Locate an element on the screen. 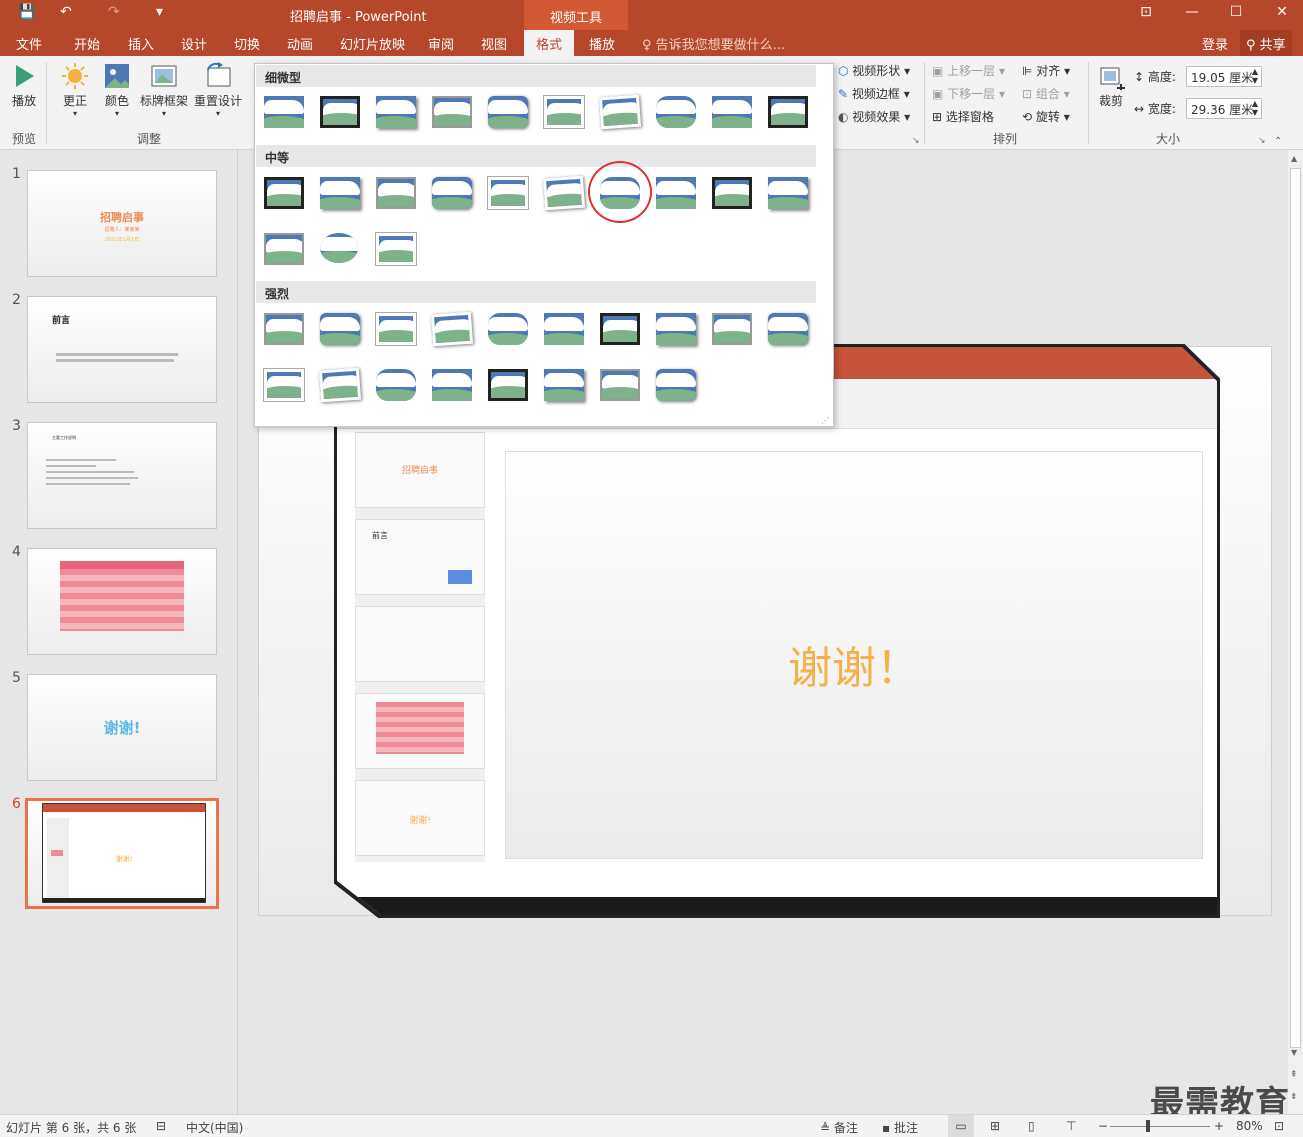  tab-playback: 播放 is located at coordinates (602, 43).